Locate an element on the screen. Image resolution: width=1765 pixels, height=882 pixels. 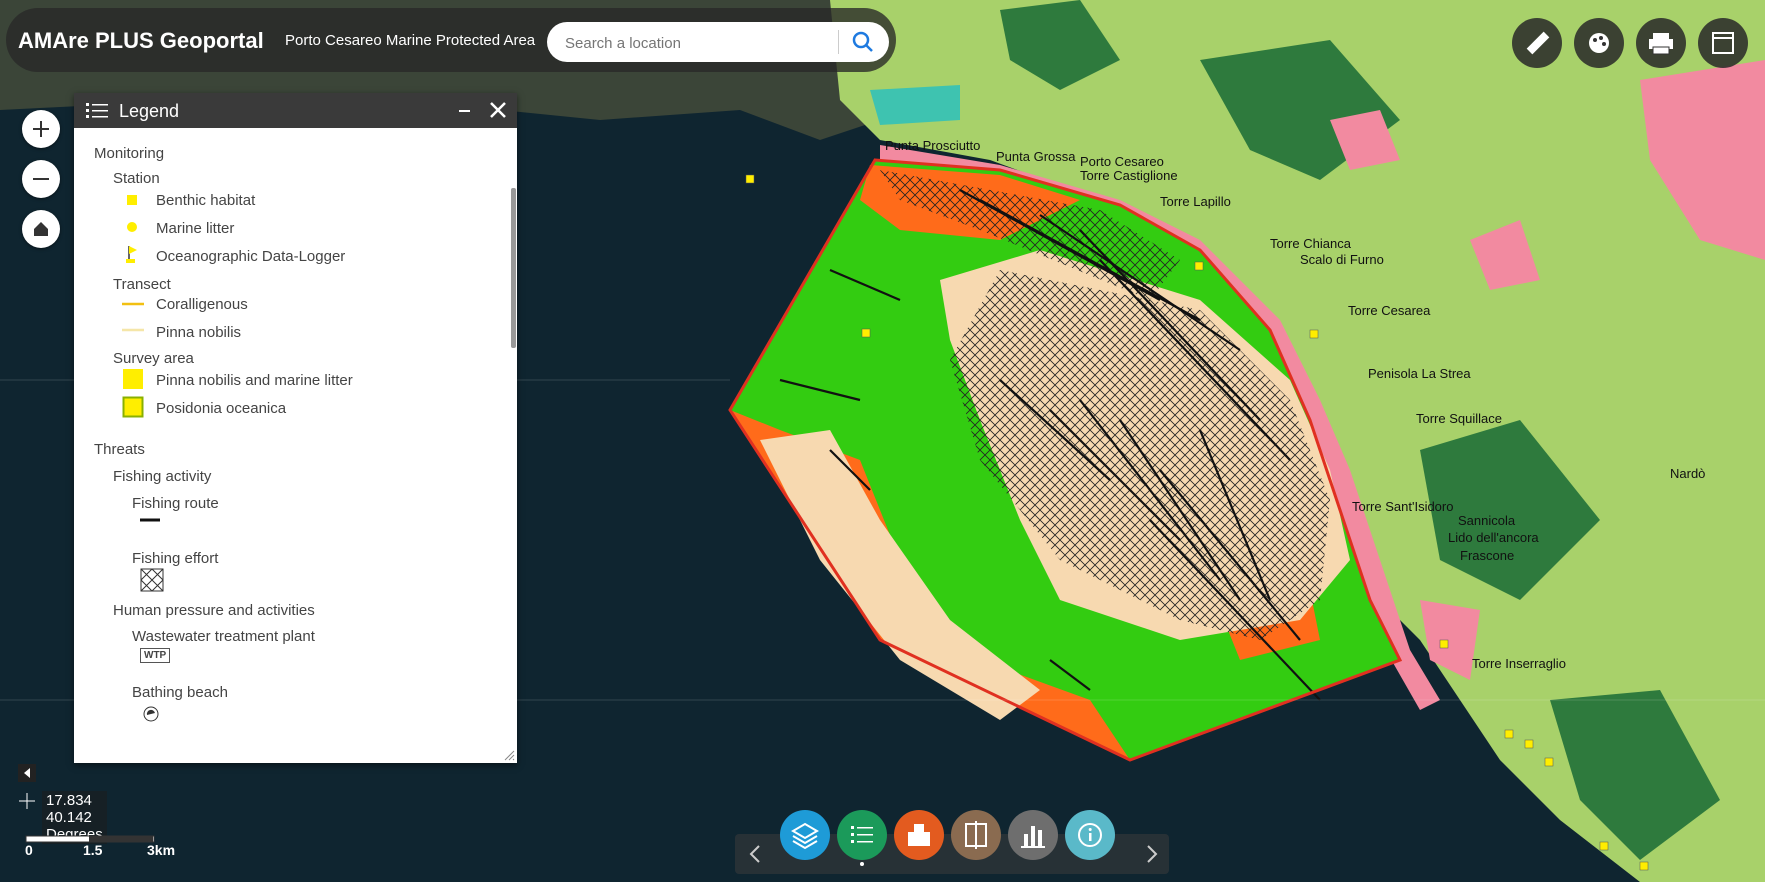
collapse-arrow-icon is located at coordinates (27, 773).